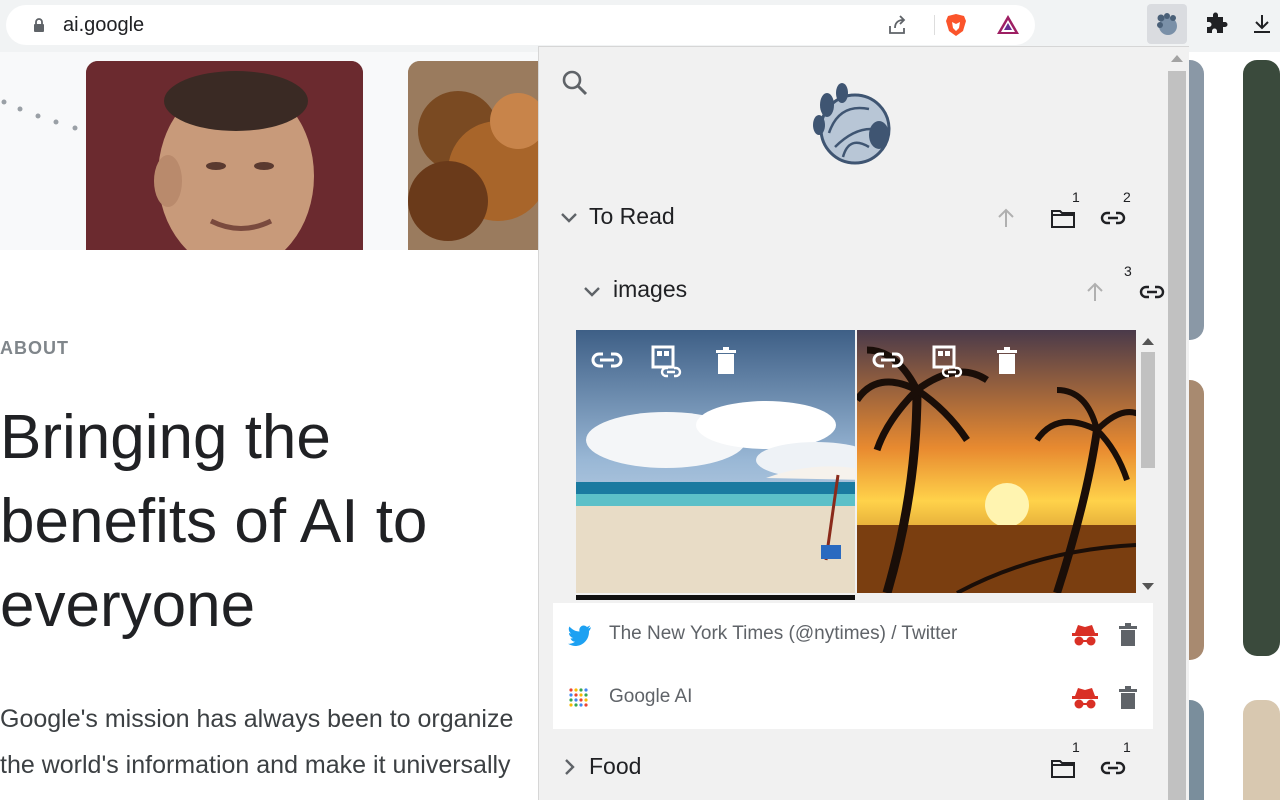 The width and height of the screenshot is (1280, 800). What do you see at coordinates (39, 25) in the screenshot?
I see `lock-icon` at bounding box center [39, 25].